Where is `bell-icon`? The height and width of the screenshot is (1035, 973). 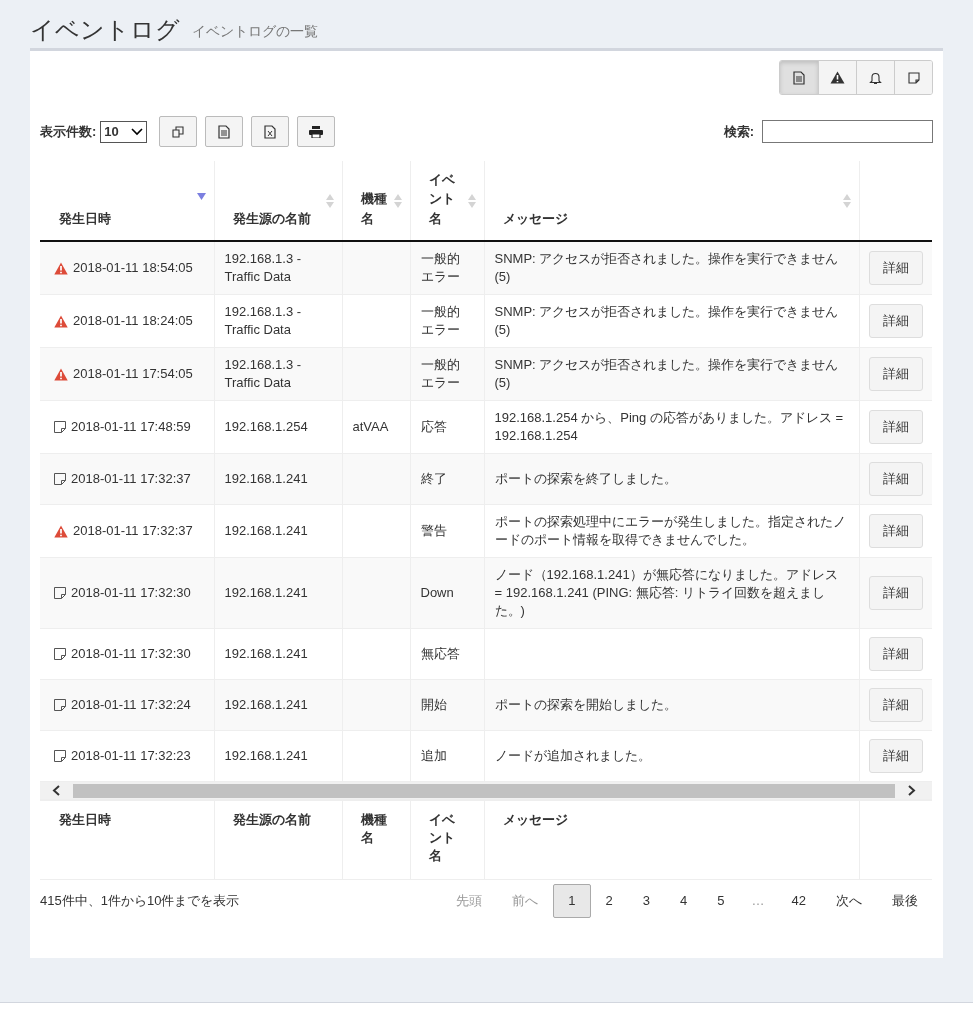
bell-icon is located at coordinates (875, 77).